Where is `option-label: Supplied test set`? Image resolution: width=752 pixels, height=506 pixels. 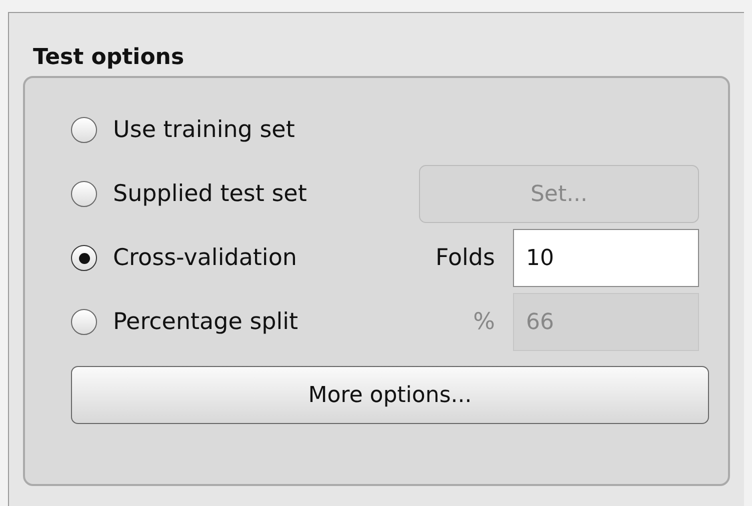 option-label: Supplied test set is located at coordinates (210, 194).